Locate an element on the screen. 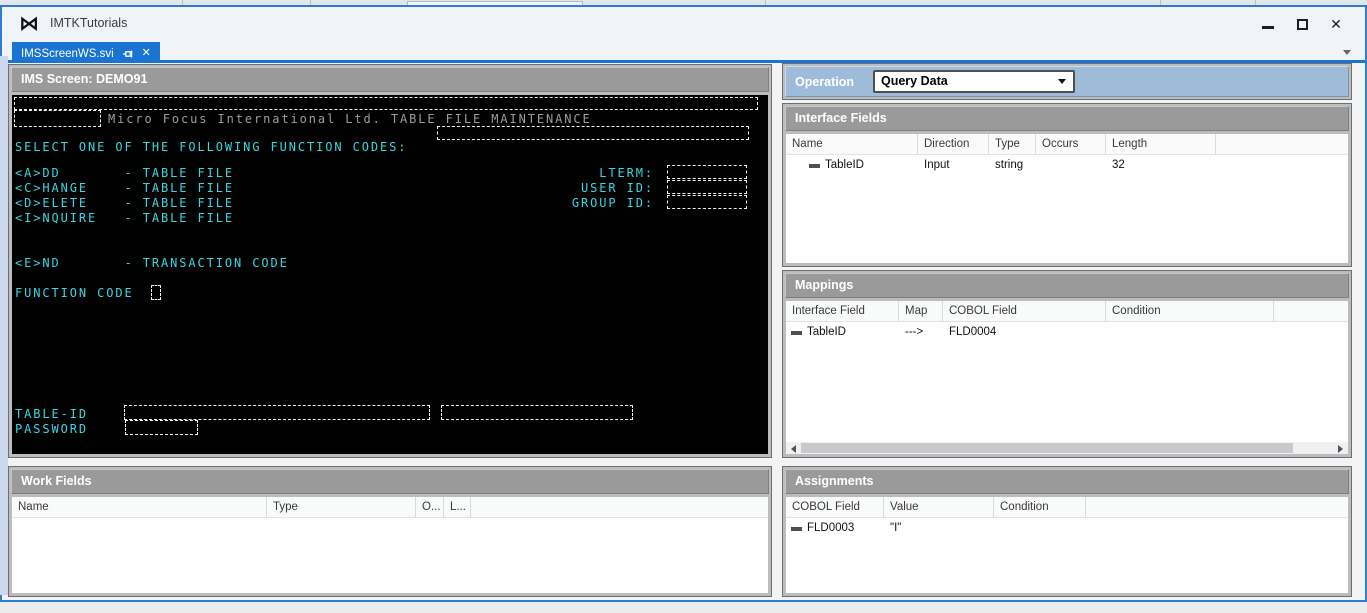 The height and width of the screenshot is (613, 1367). terminal-function-line: <D>ELETE - TABLE FILE is located at coordinates (124, 203).